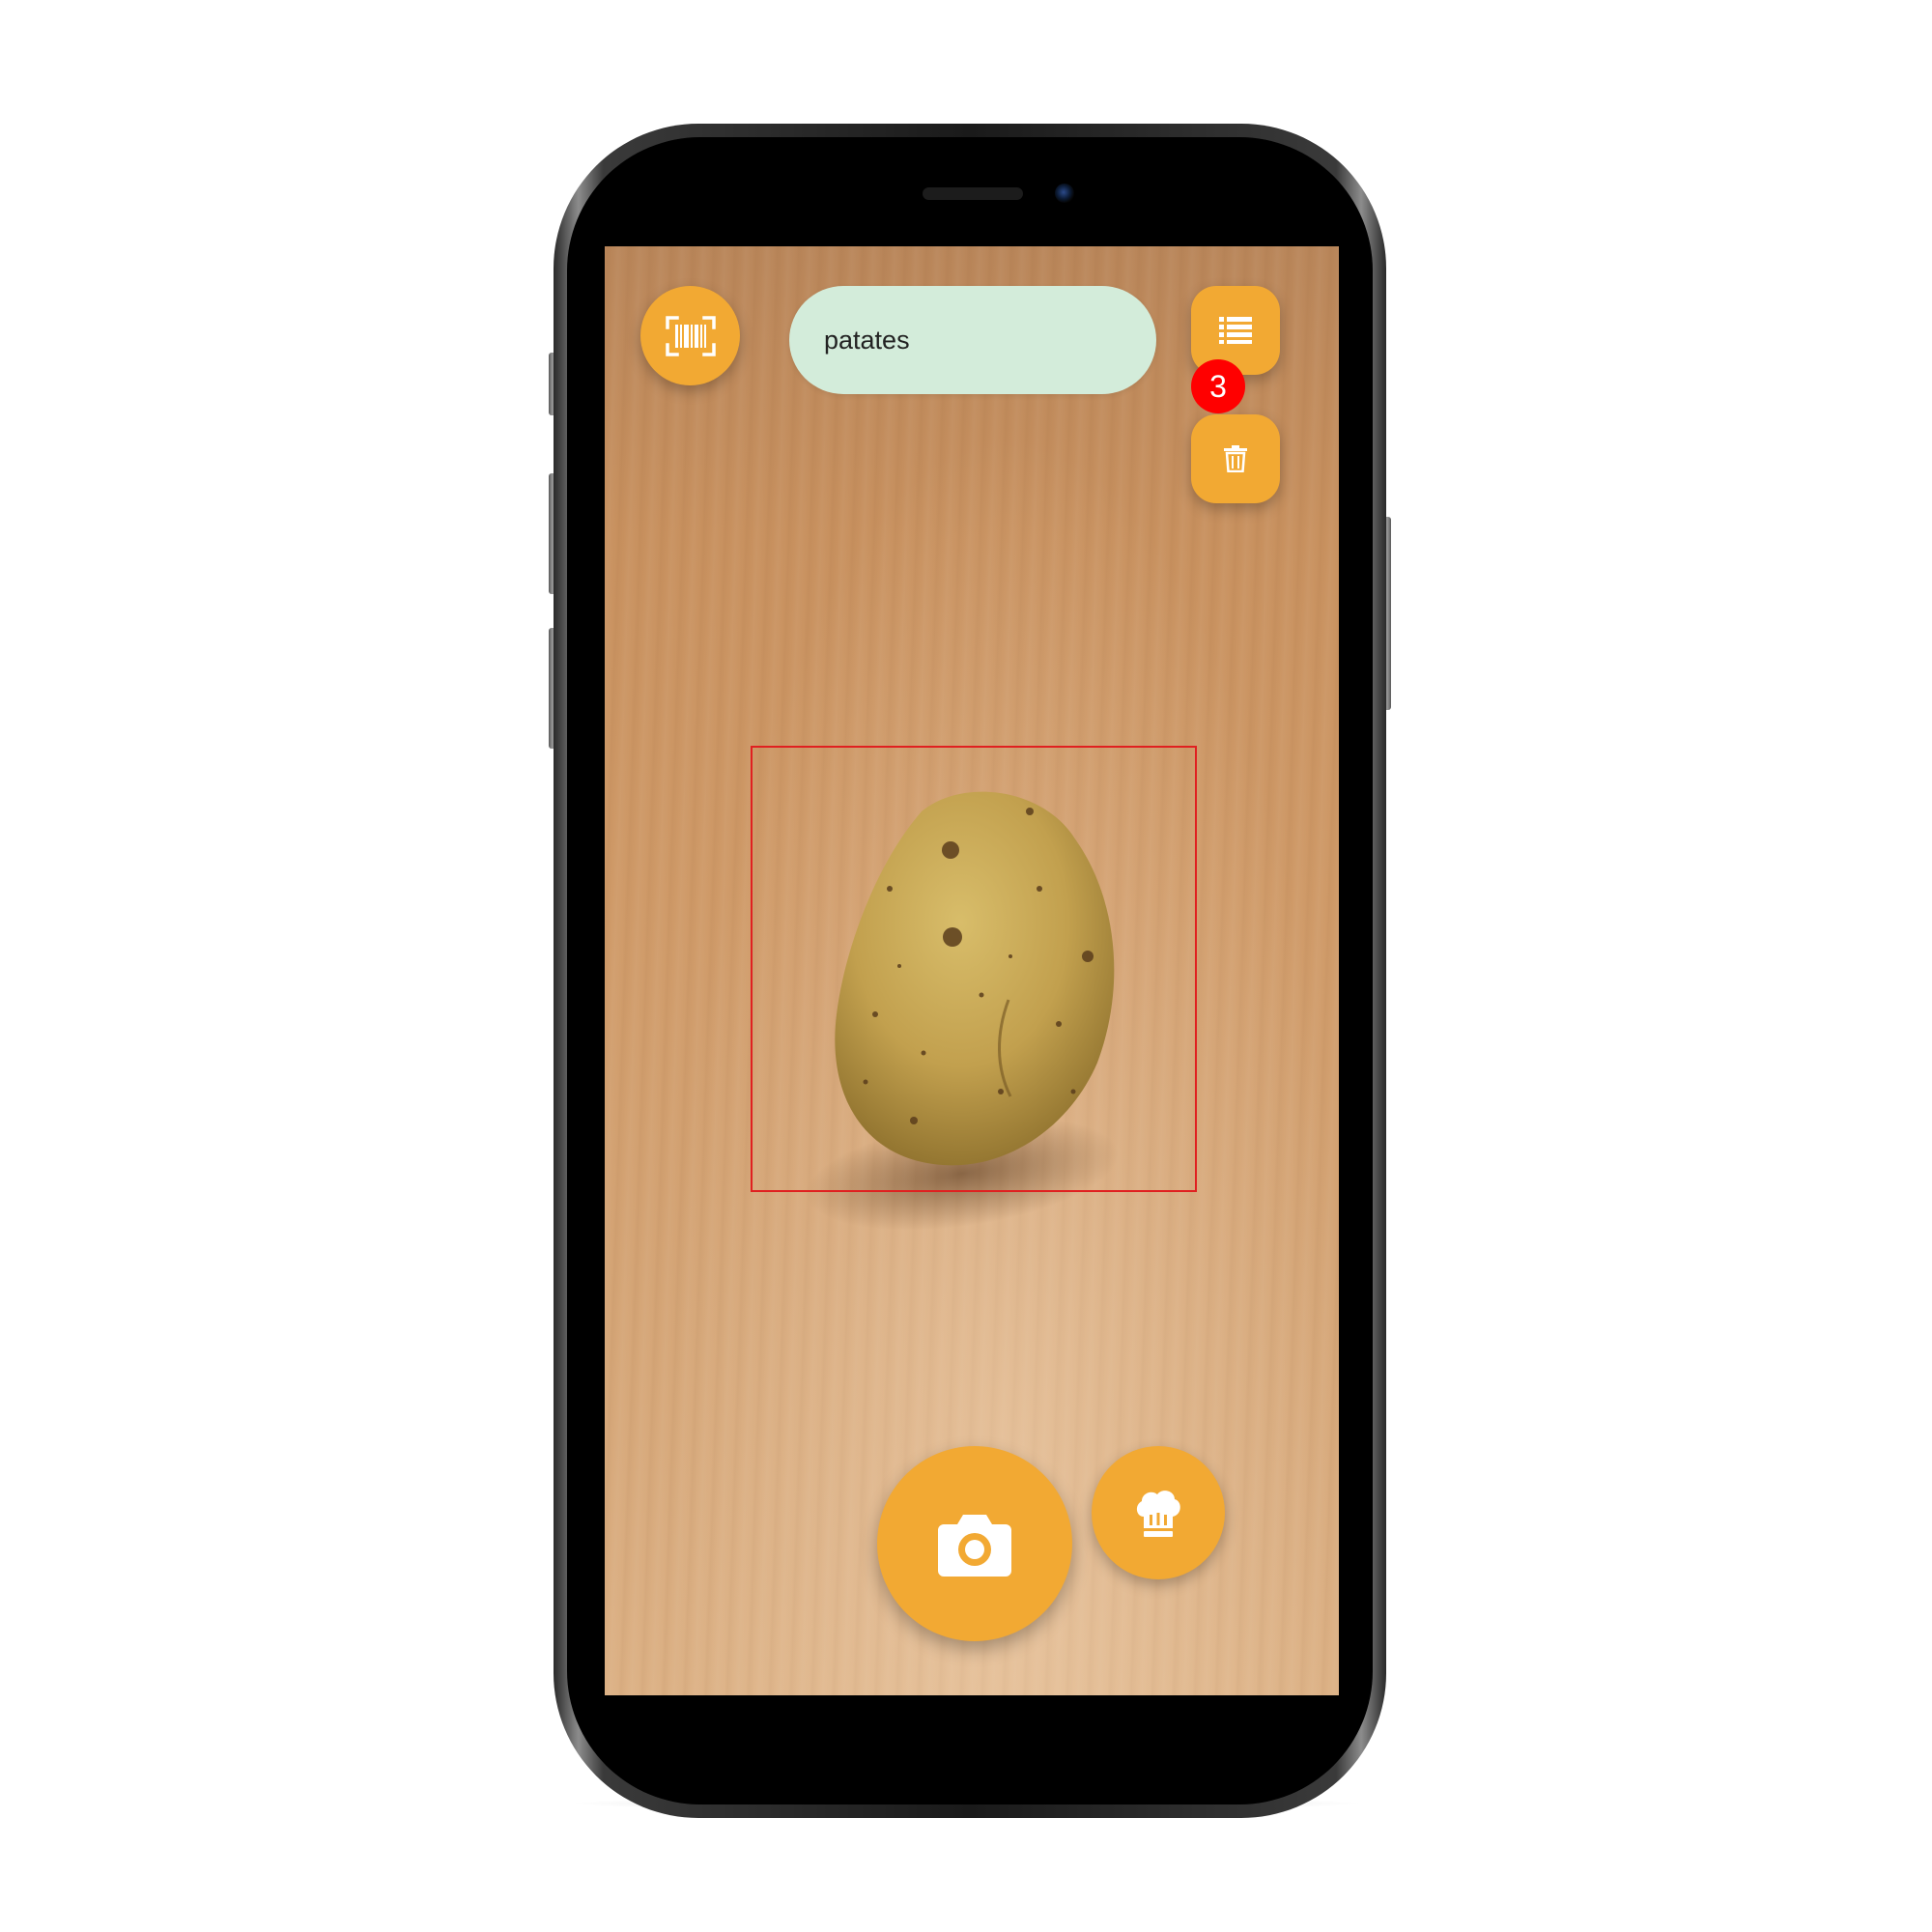  Describe the element at coordinates (1218, 386) in the screenshot. I see `list-count-badge: 3` at that location.